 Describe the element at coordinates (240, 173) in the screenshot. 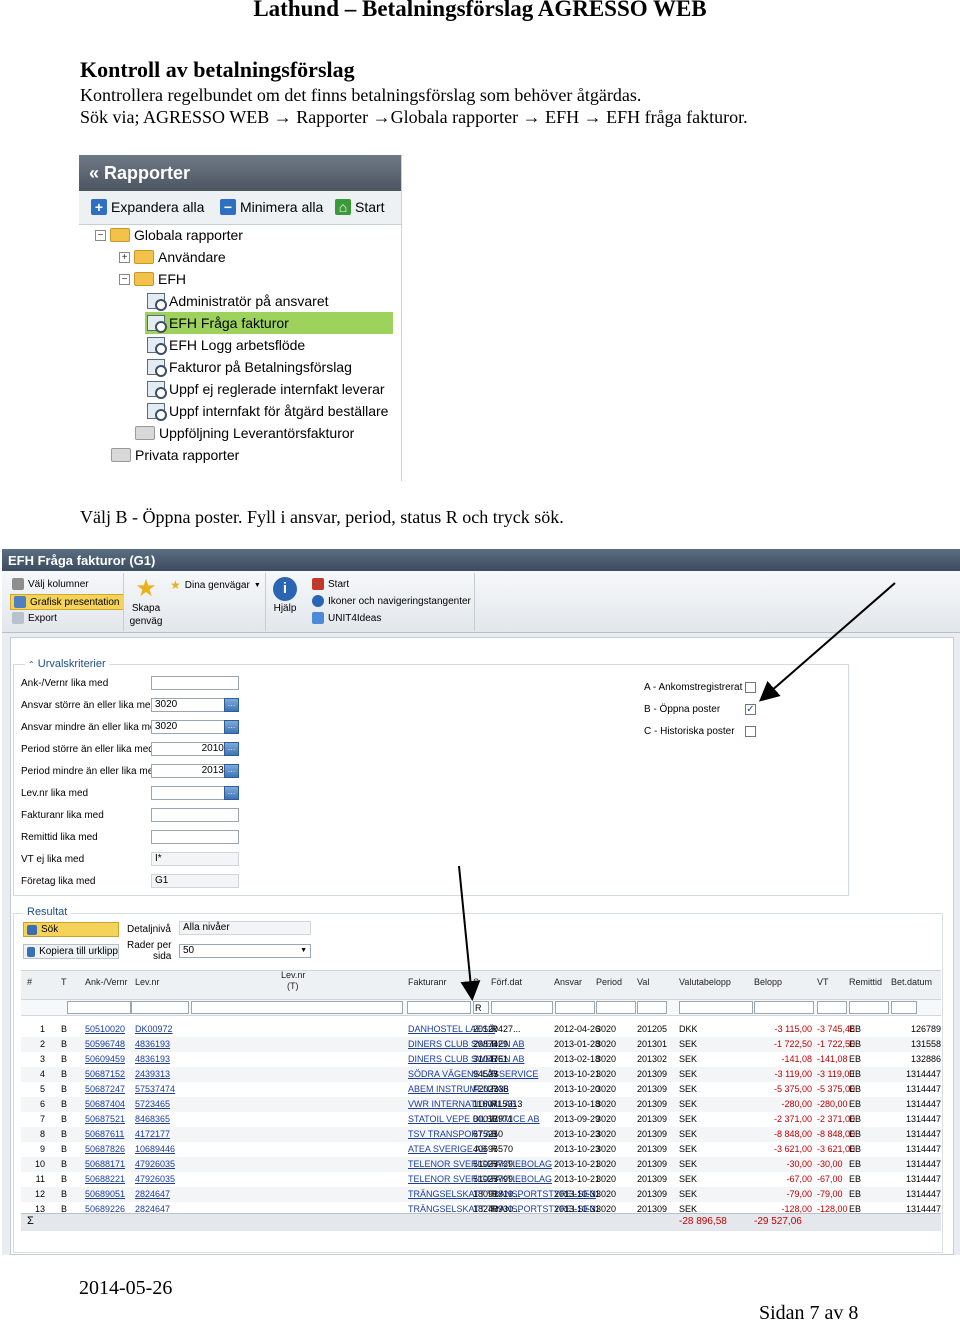

I see `rapporter-header: « Rapporter` at that location.